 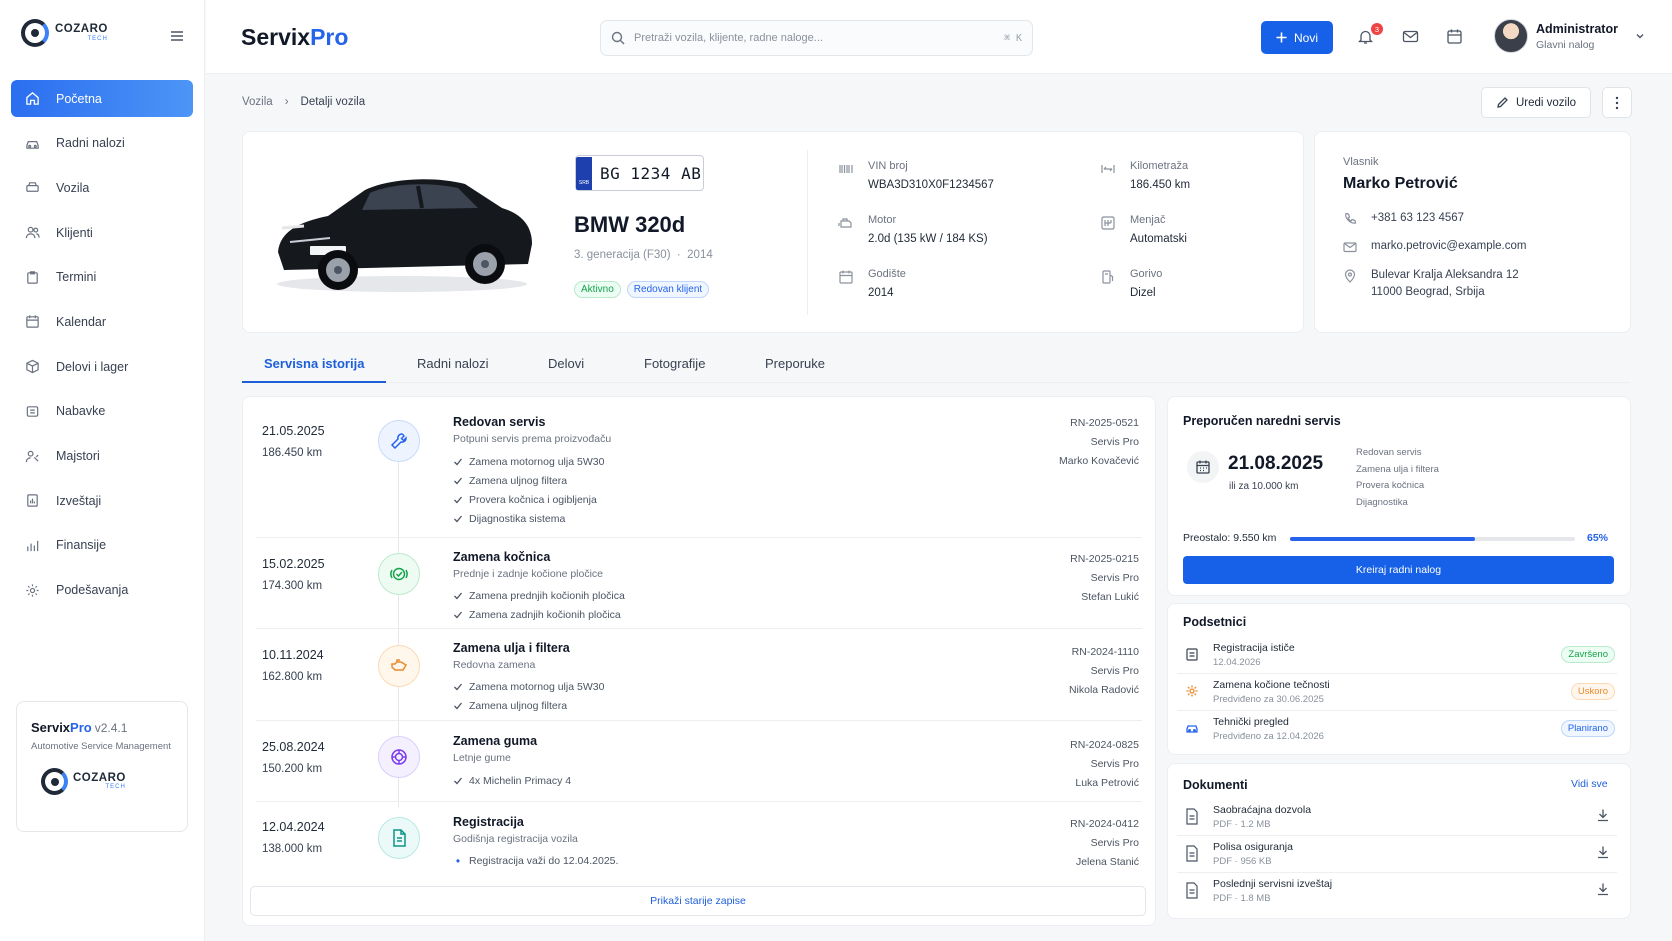 I want to click on history-title: Redovan servis, so click(x=499, y=422).